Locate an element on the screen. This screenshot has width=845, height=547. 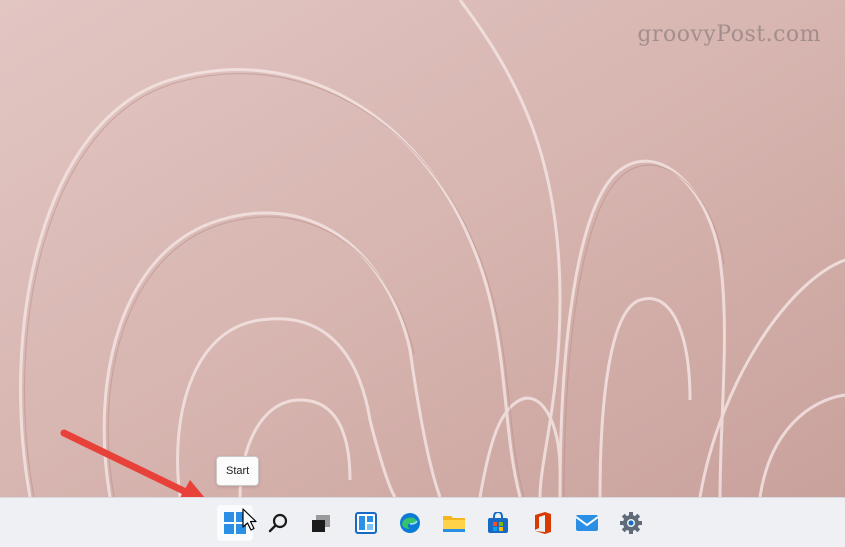
office-icon is located at coordinates (543, 523).